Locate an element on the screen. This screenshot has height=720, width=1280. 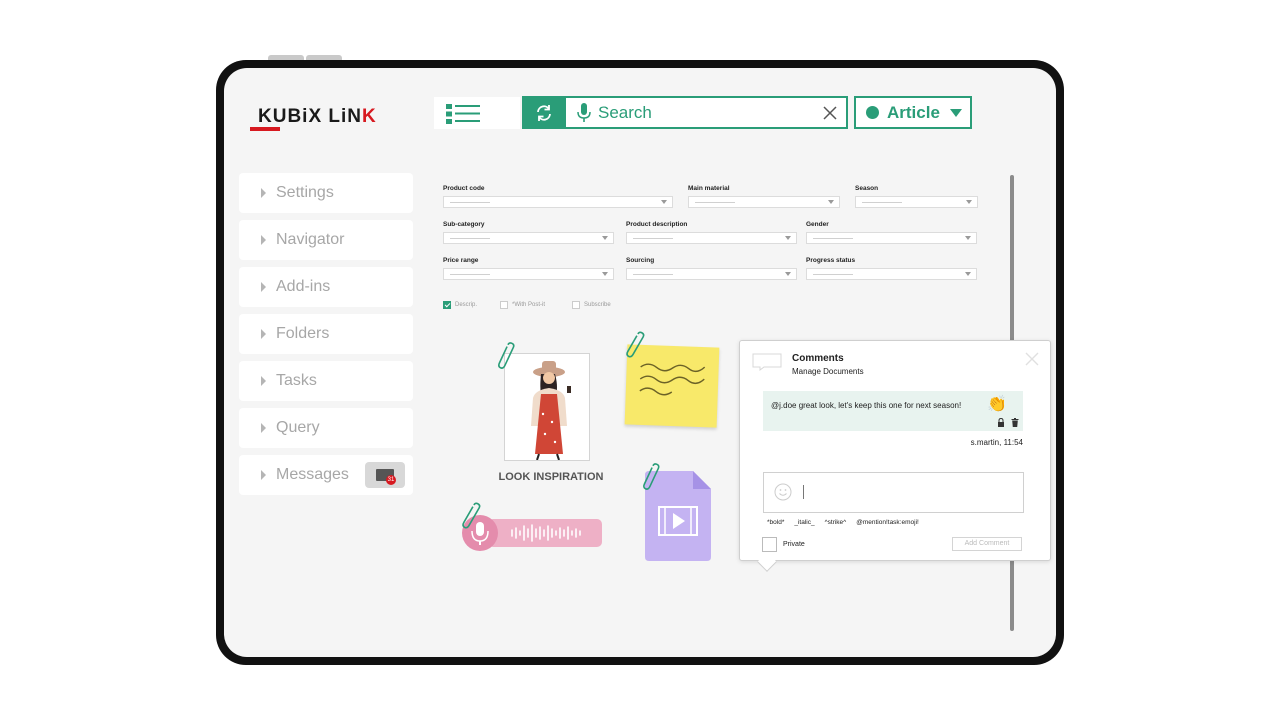
field-sourcing: Sourcing is located at coordinates (711, 268).